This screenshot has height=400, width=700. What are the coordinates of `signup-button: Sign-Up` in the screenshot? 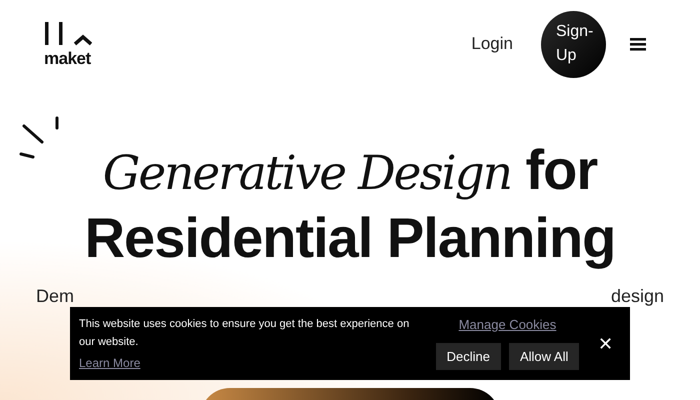 It's located at (573, 44).